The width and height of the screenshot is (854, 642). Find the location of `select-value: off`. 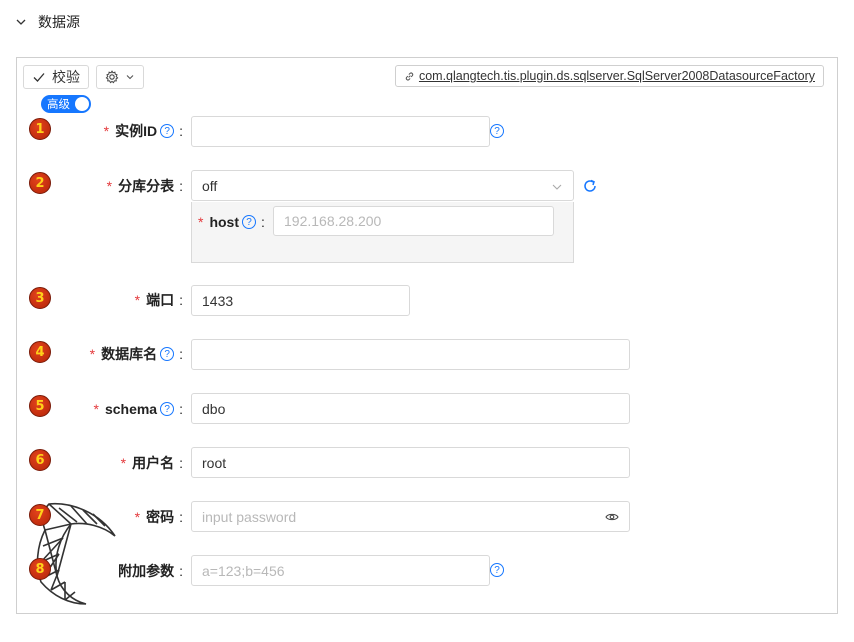

select-value: off is located at coordinates (210, 185).